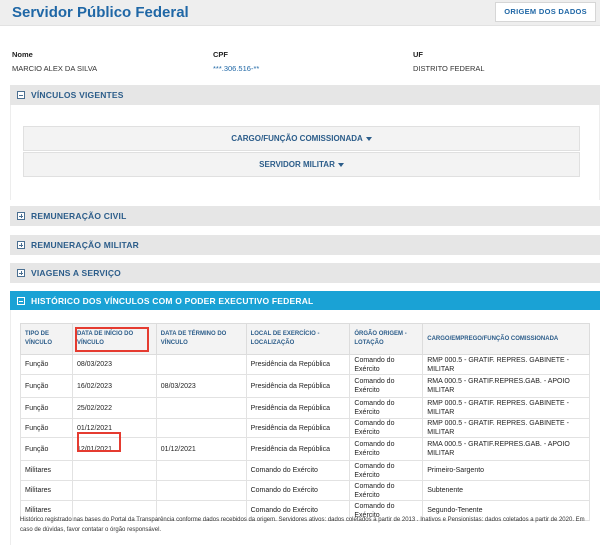 The image size is (600, 545). What do you see at coordinates (112, 339) in the screenshot?
I see `highlight-box-data-inicio-header` at bounding box center [112, 339].